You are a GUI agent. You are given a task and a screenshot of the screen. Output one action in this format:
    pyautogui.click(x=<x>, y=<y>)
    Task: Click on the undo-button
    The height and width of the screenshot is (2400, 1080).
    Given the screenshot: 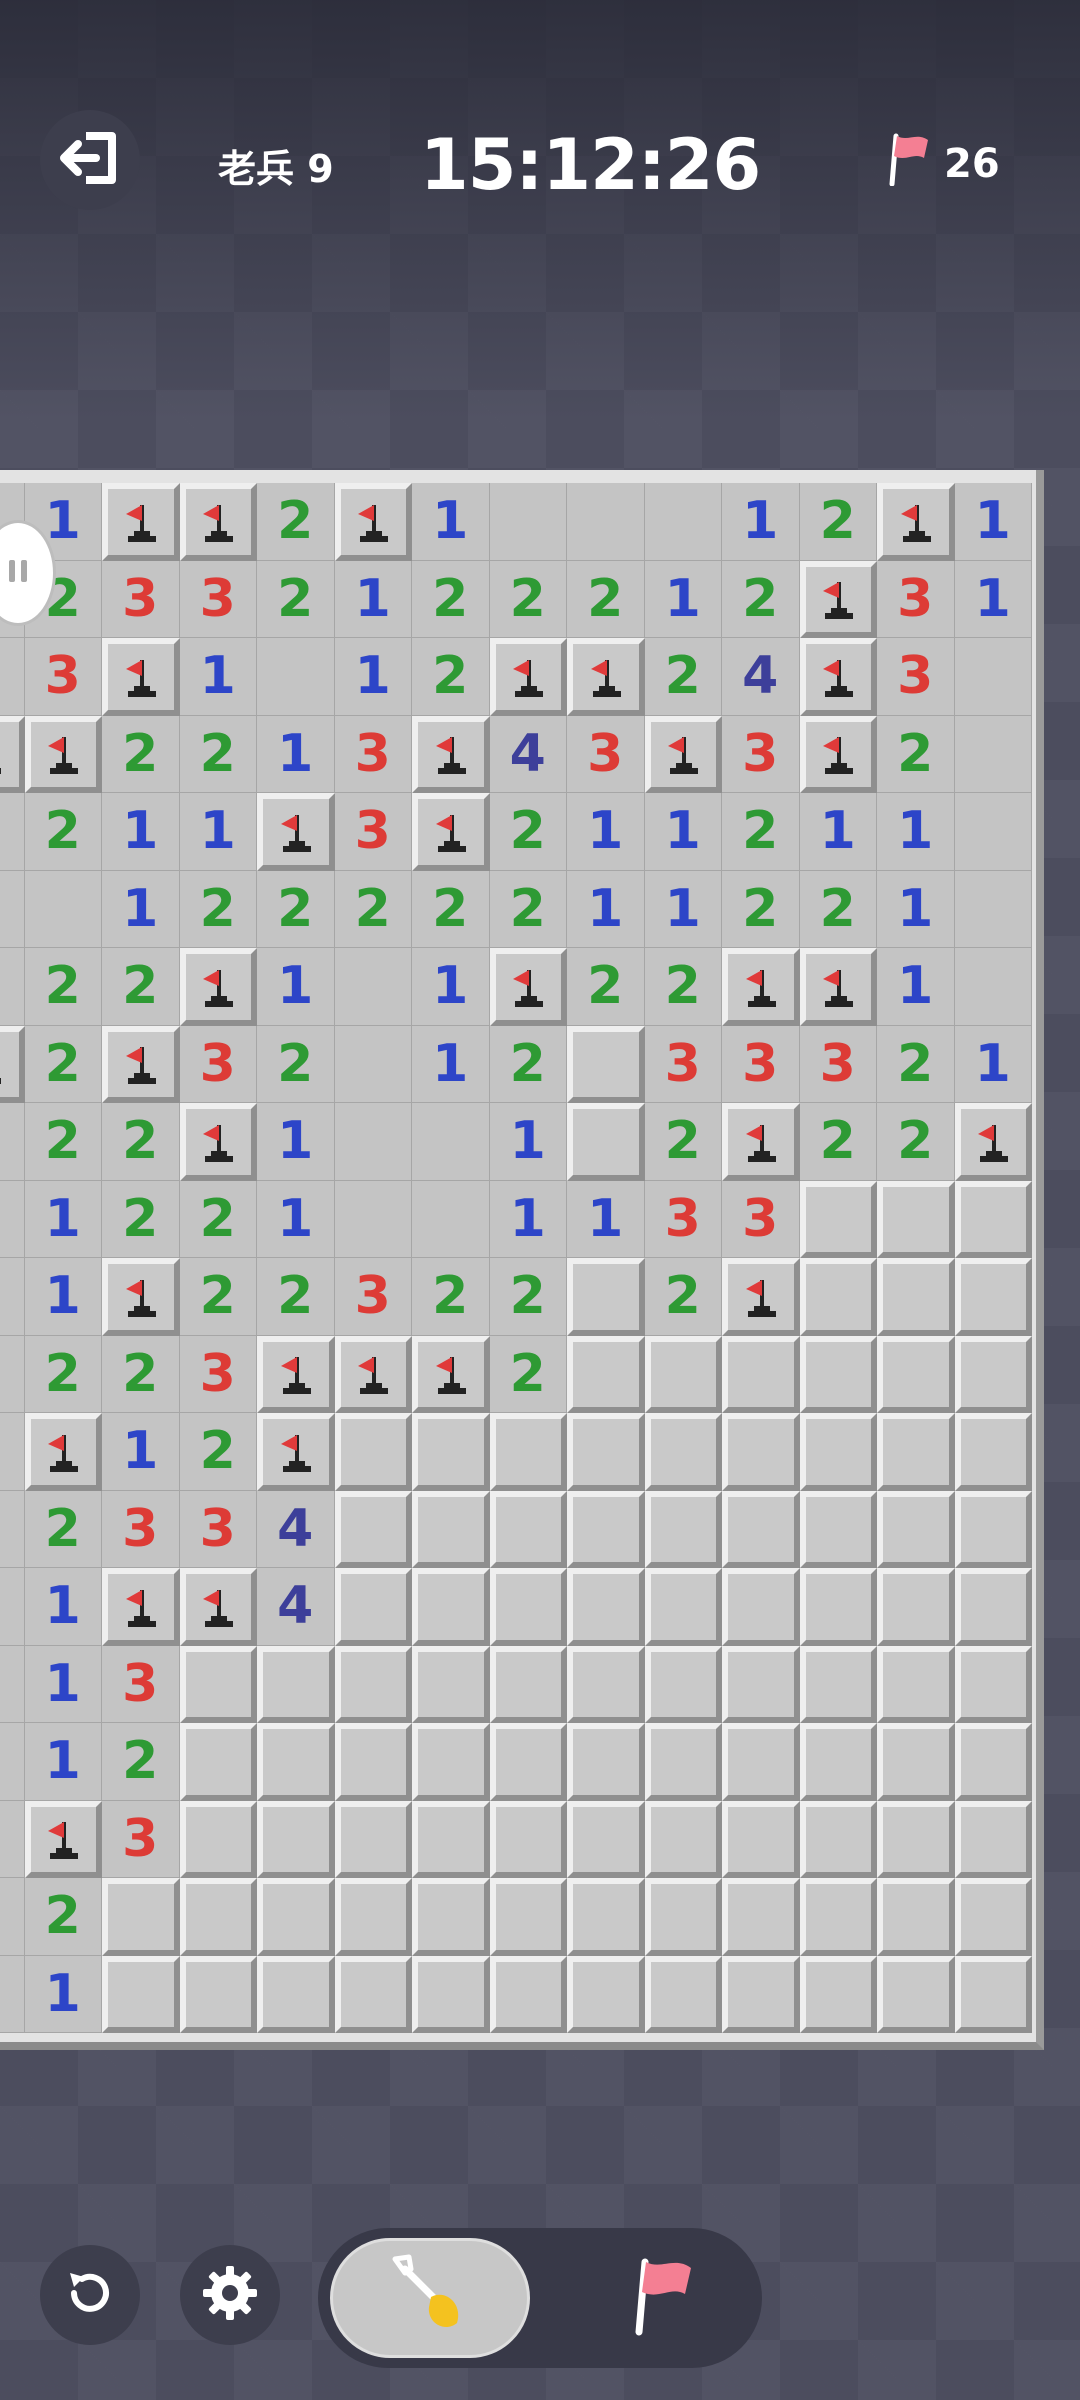 What is the action you would take?
    pyautogui.click(x=90, y=2295)
    